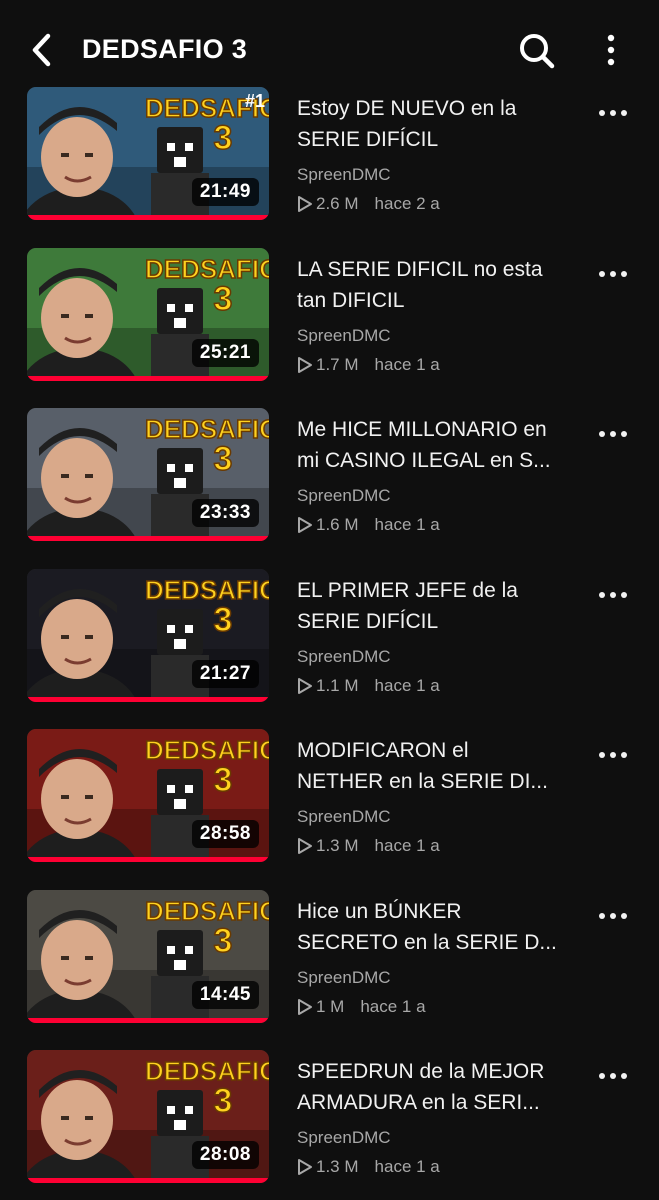  I want to click on video-duration: 28:58, so click(225, 834).